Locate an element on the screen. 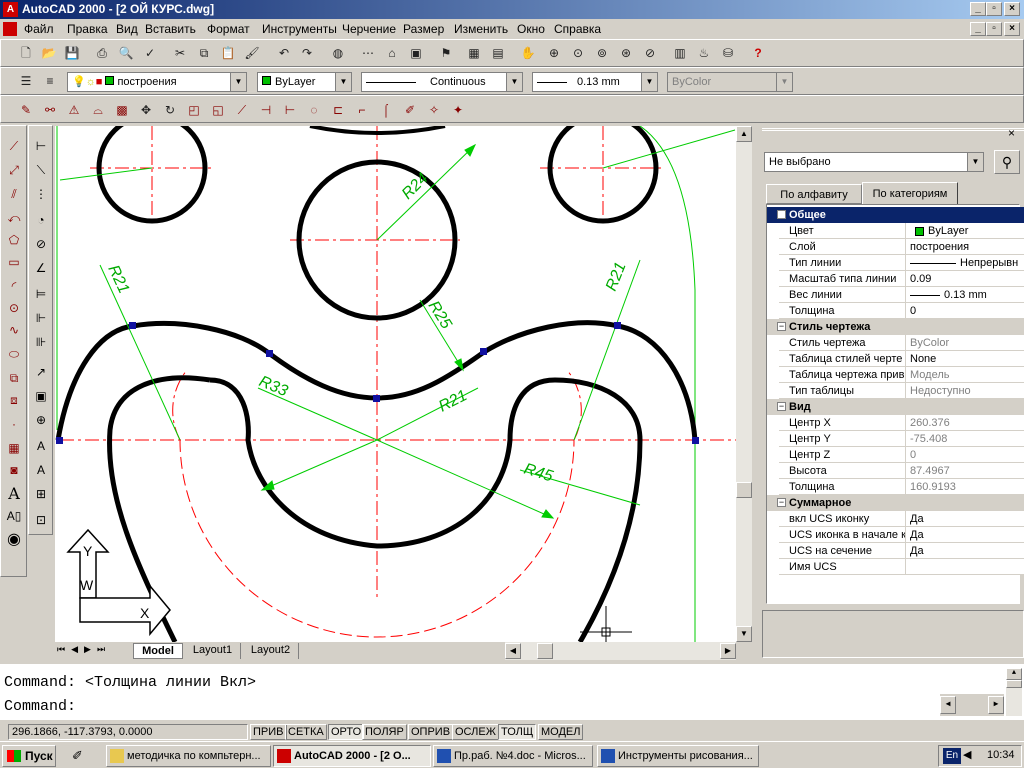 The image size is (1024, 768). tab-alphabetic: По алфавиту is located at coordinates (814, 194).